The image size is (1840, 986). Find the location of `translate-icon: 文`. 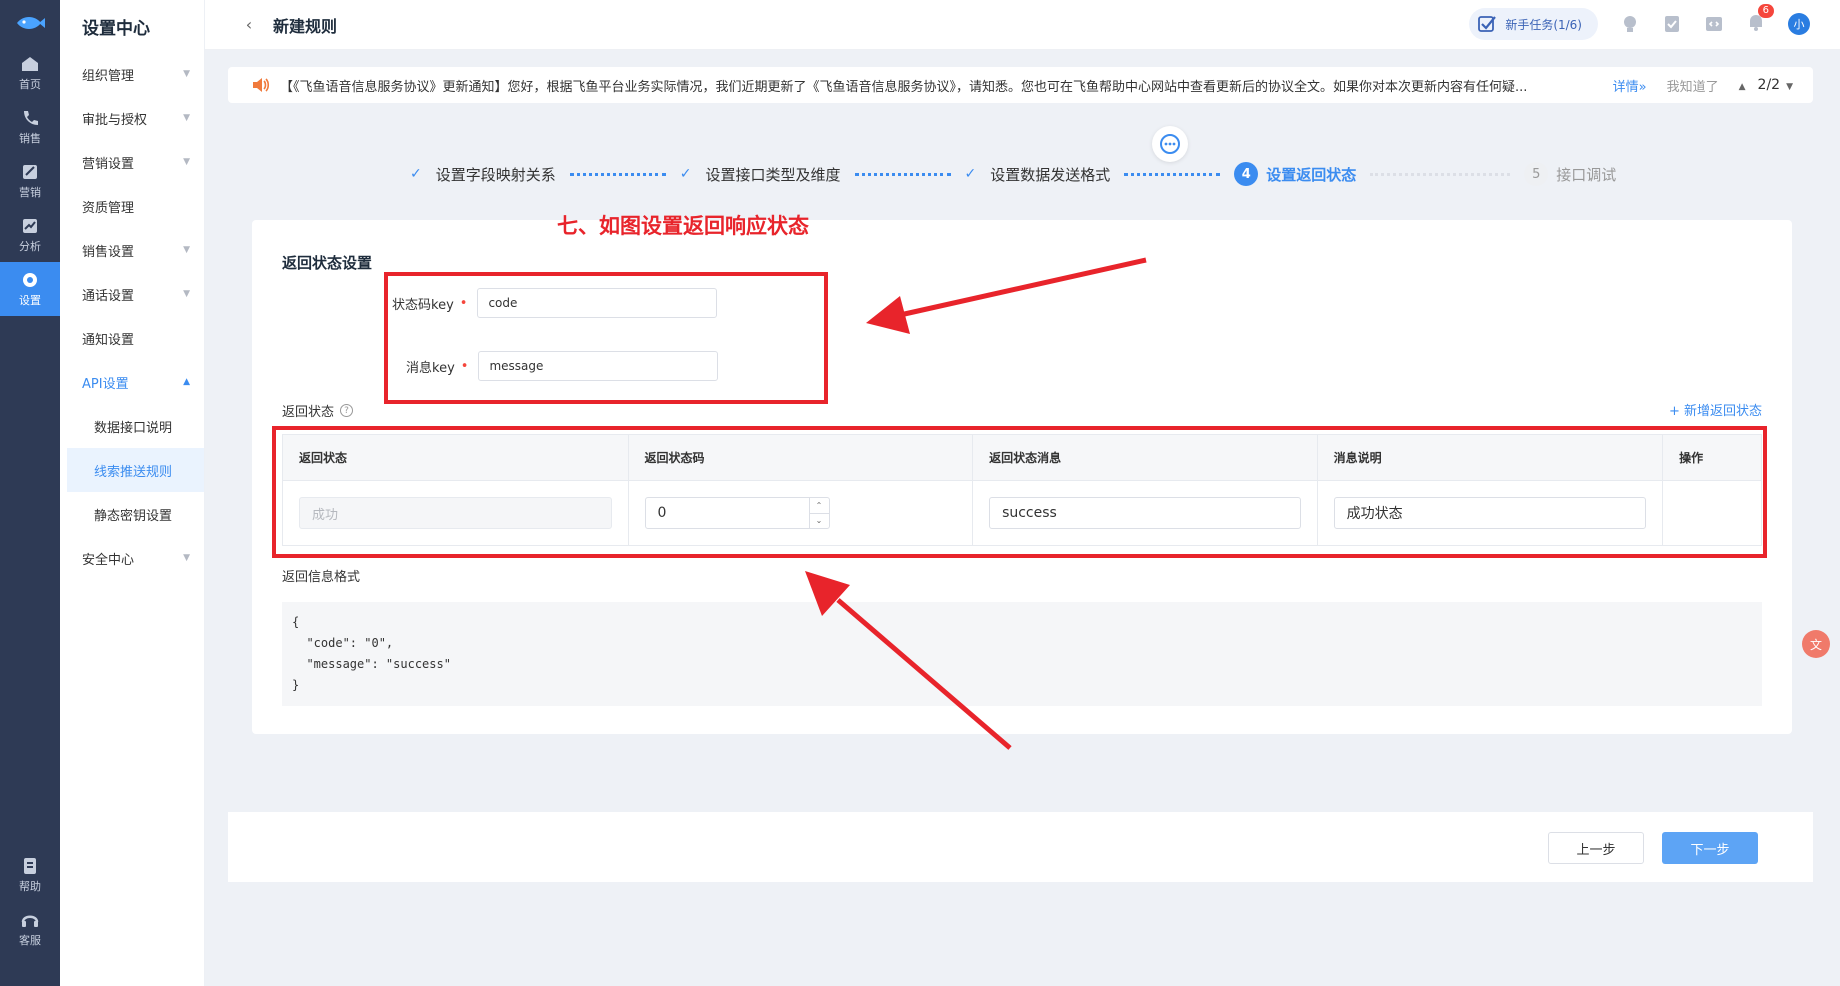

translate-icon: 文 is located at coordinates (1816, 644).